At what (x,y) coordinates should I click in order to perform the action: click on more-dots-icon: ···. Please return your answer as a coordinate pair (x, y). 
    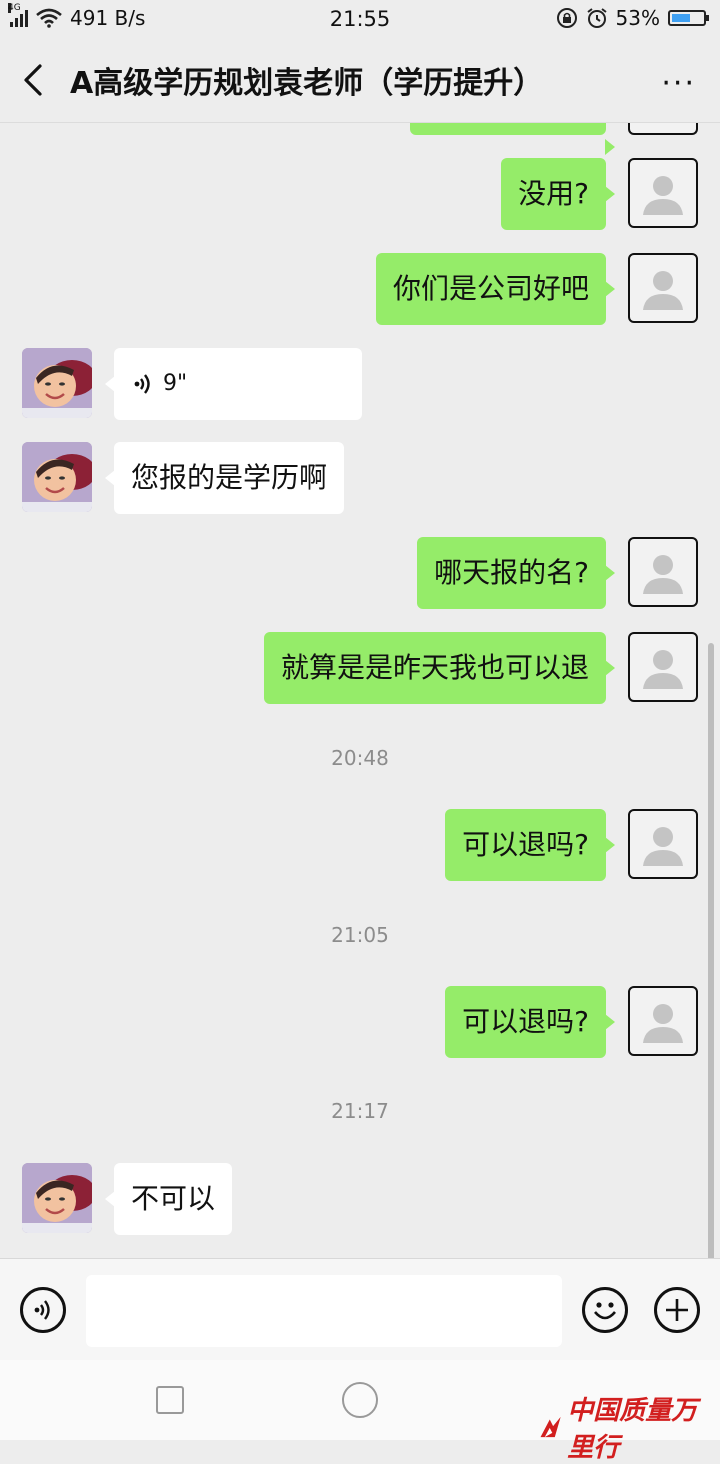
    Looking at the image, I should click on (678, 83).